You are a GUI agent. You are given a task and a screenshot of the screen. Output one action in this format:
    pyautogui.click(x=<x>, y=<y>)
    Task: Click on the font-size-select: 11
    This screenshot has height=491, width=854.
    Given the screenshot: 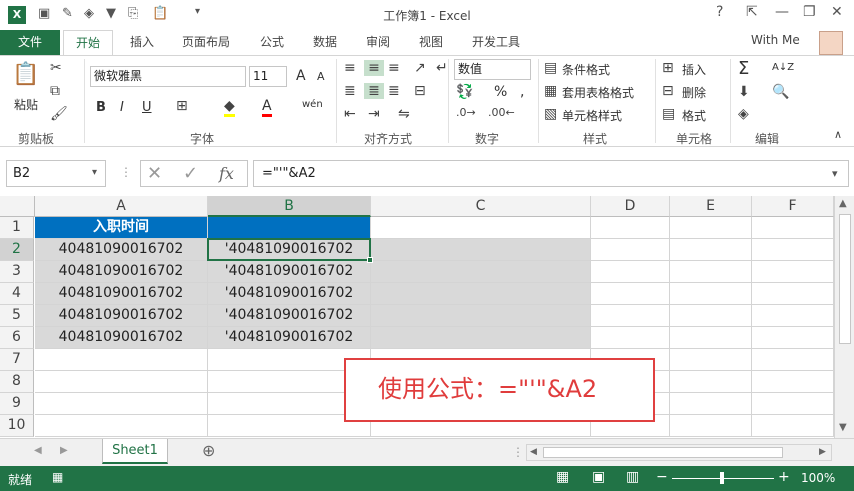 What is the action you would take?
    pyautogui.click(x=268, y=76)
    